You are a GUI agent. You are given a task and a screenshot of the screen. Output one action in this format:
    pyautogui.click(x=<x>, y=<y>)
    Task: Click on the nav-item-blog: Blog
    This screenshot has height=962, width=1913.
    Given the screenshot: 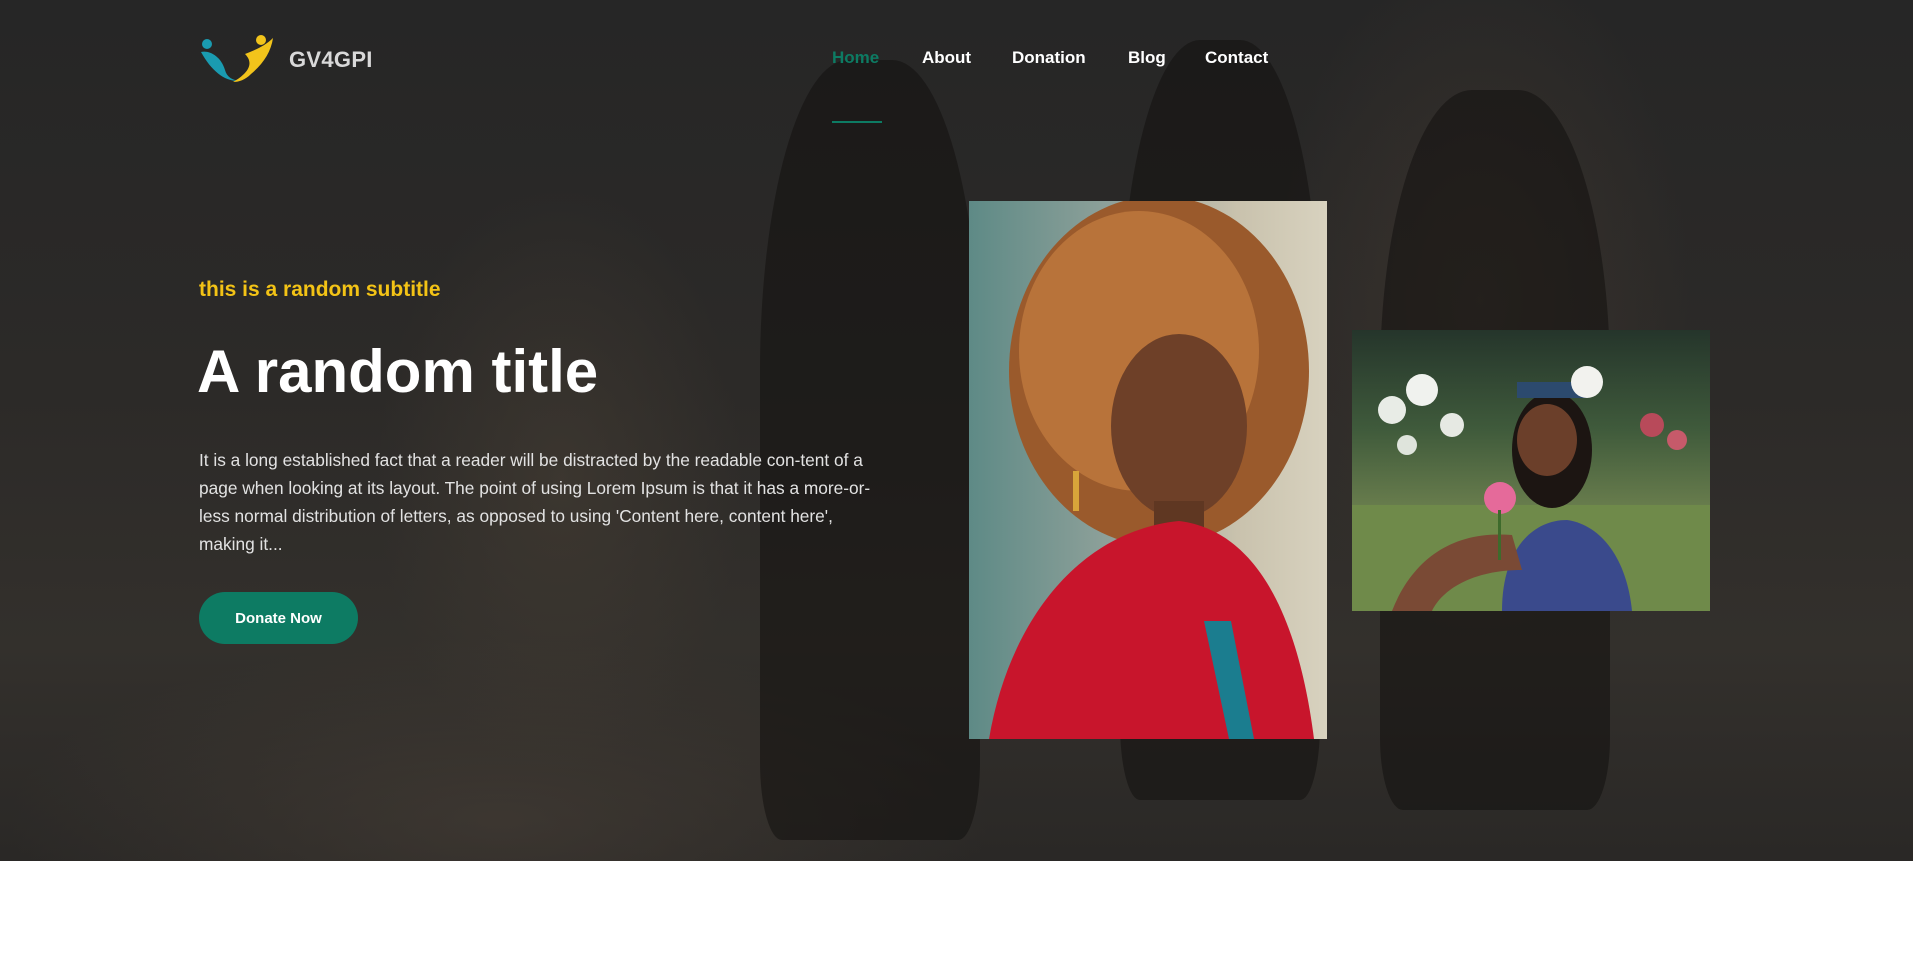 What is the action you would take?
    pyautogui.click(x=1147, y=58)
    